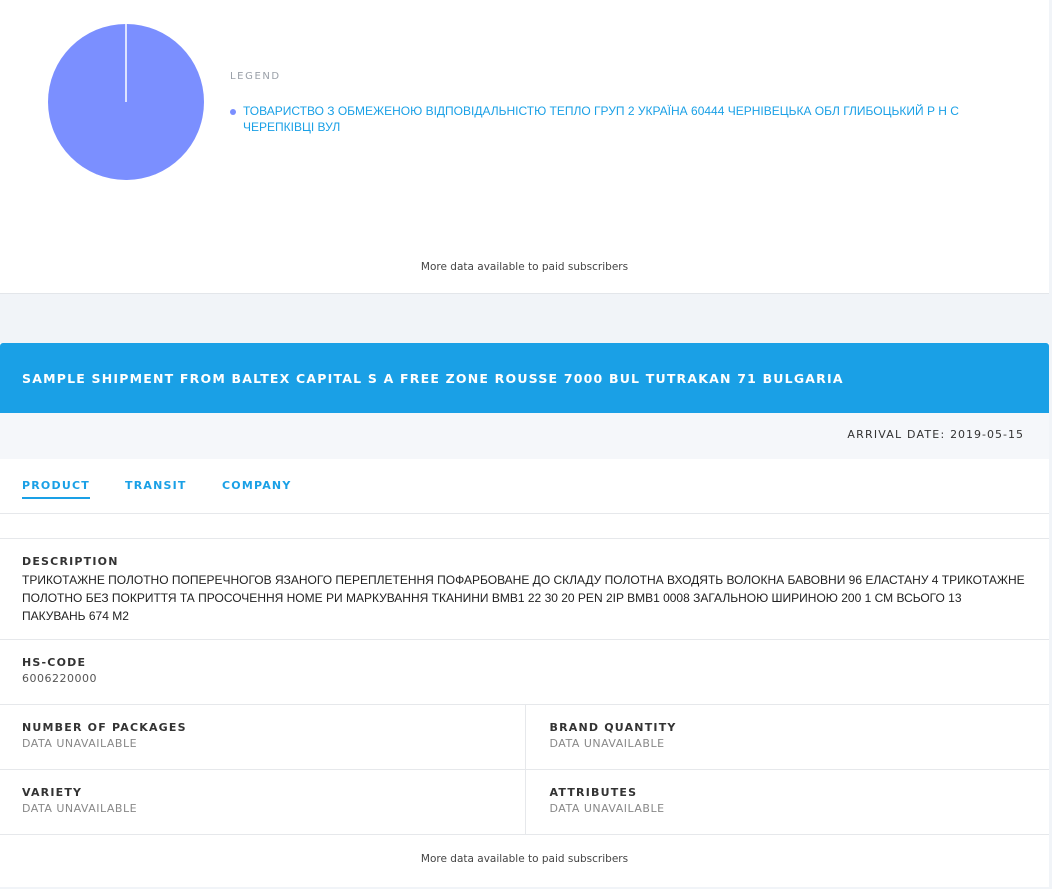  What do you see at coordinates (257, 485) in the screenshot?
I see `tab-company: COMPANY` at bounding box center [257, 485].